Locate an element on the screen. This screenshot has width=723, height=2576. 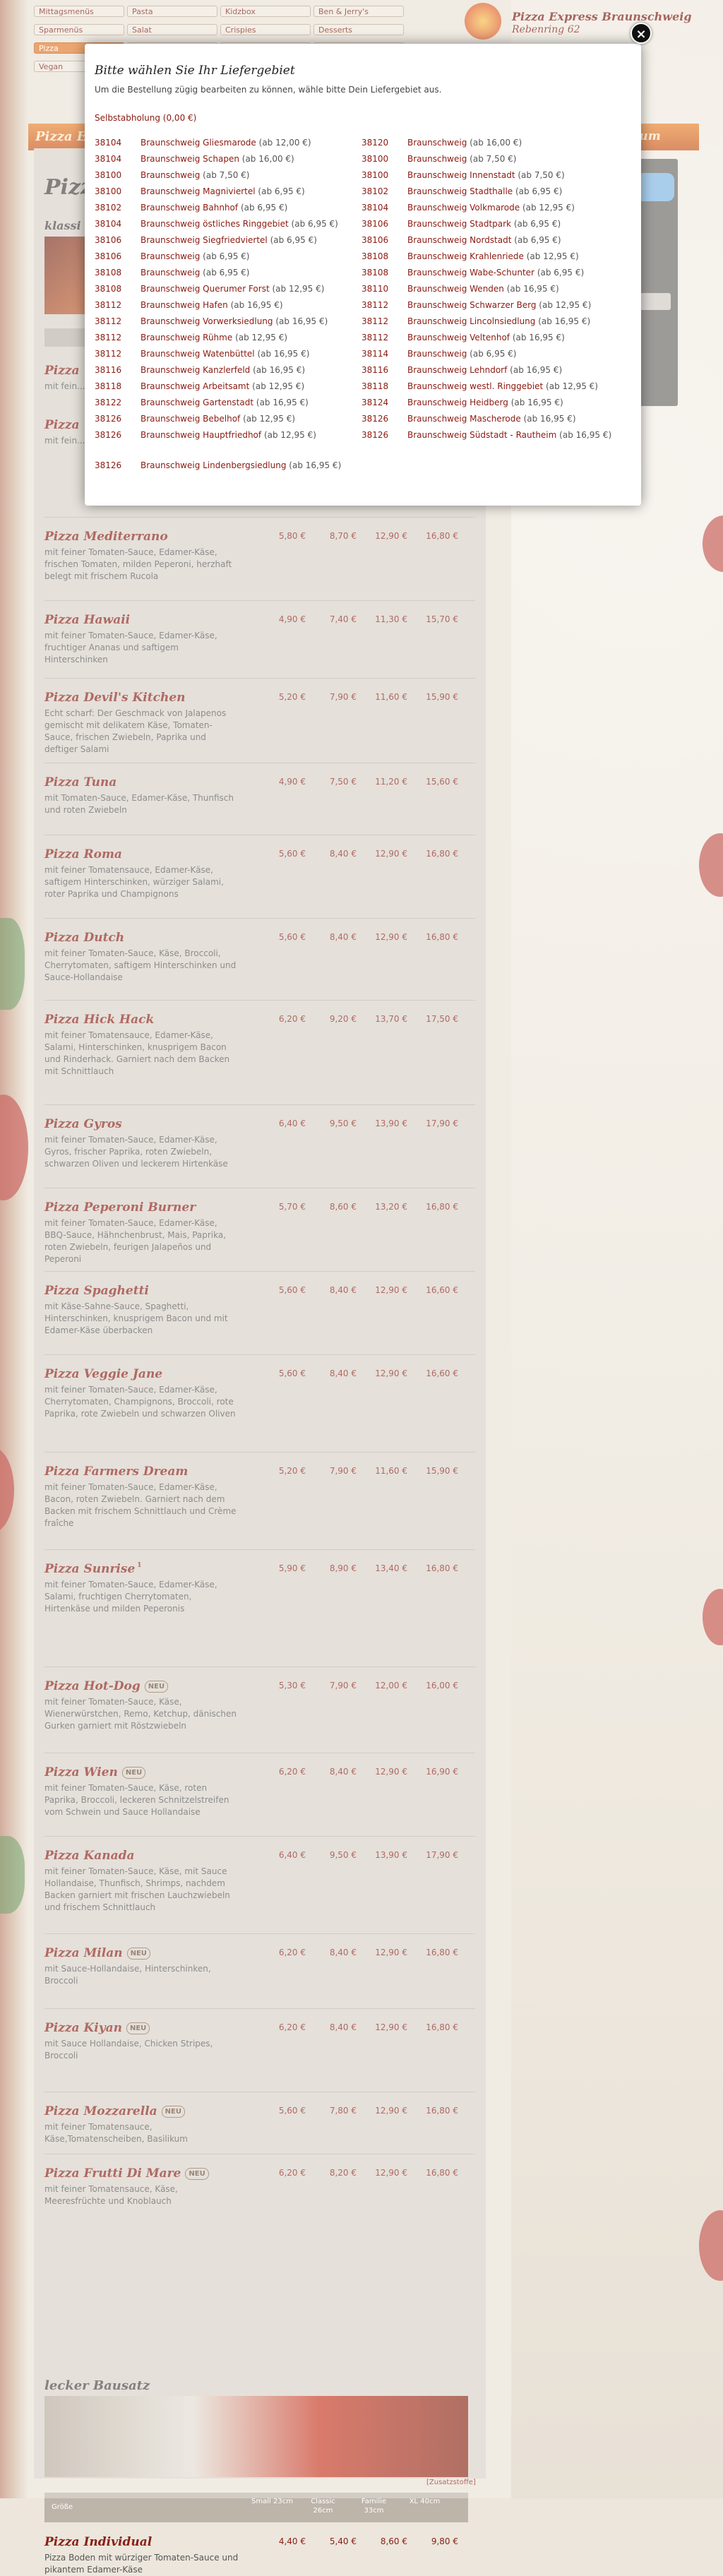
area-zip: 38104 is located at coordinates (108, 224).